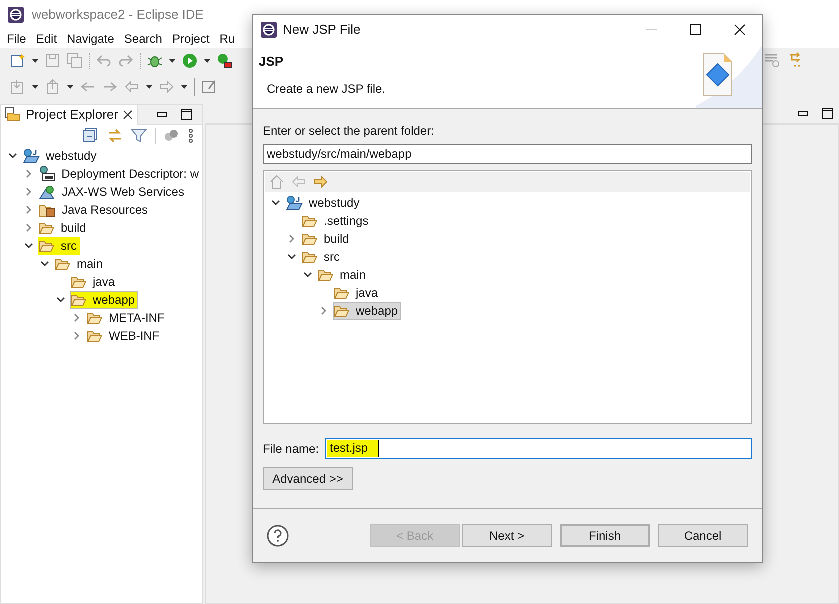 This screenshot has width=839, height=604. Describe the element at coordinates (703, 535) in the screenshot. I see `dialog-button: Cancel` at that location.